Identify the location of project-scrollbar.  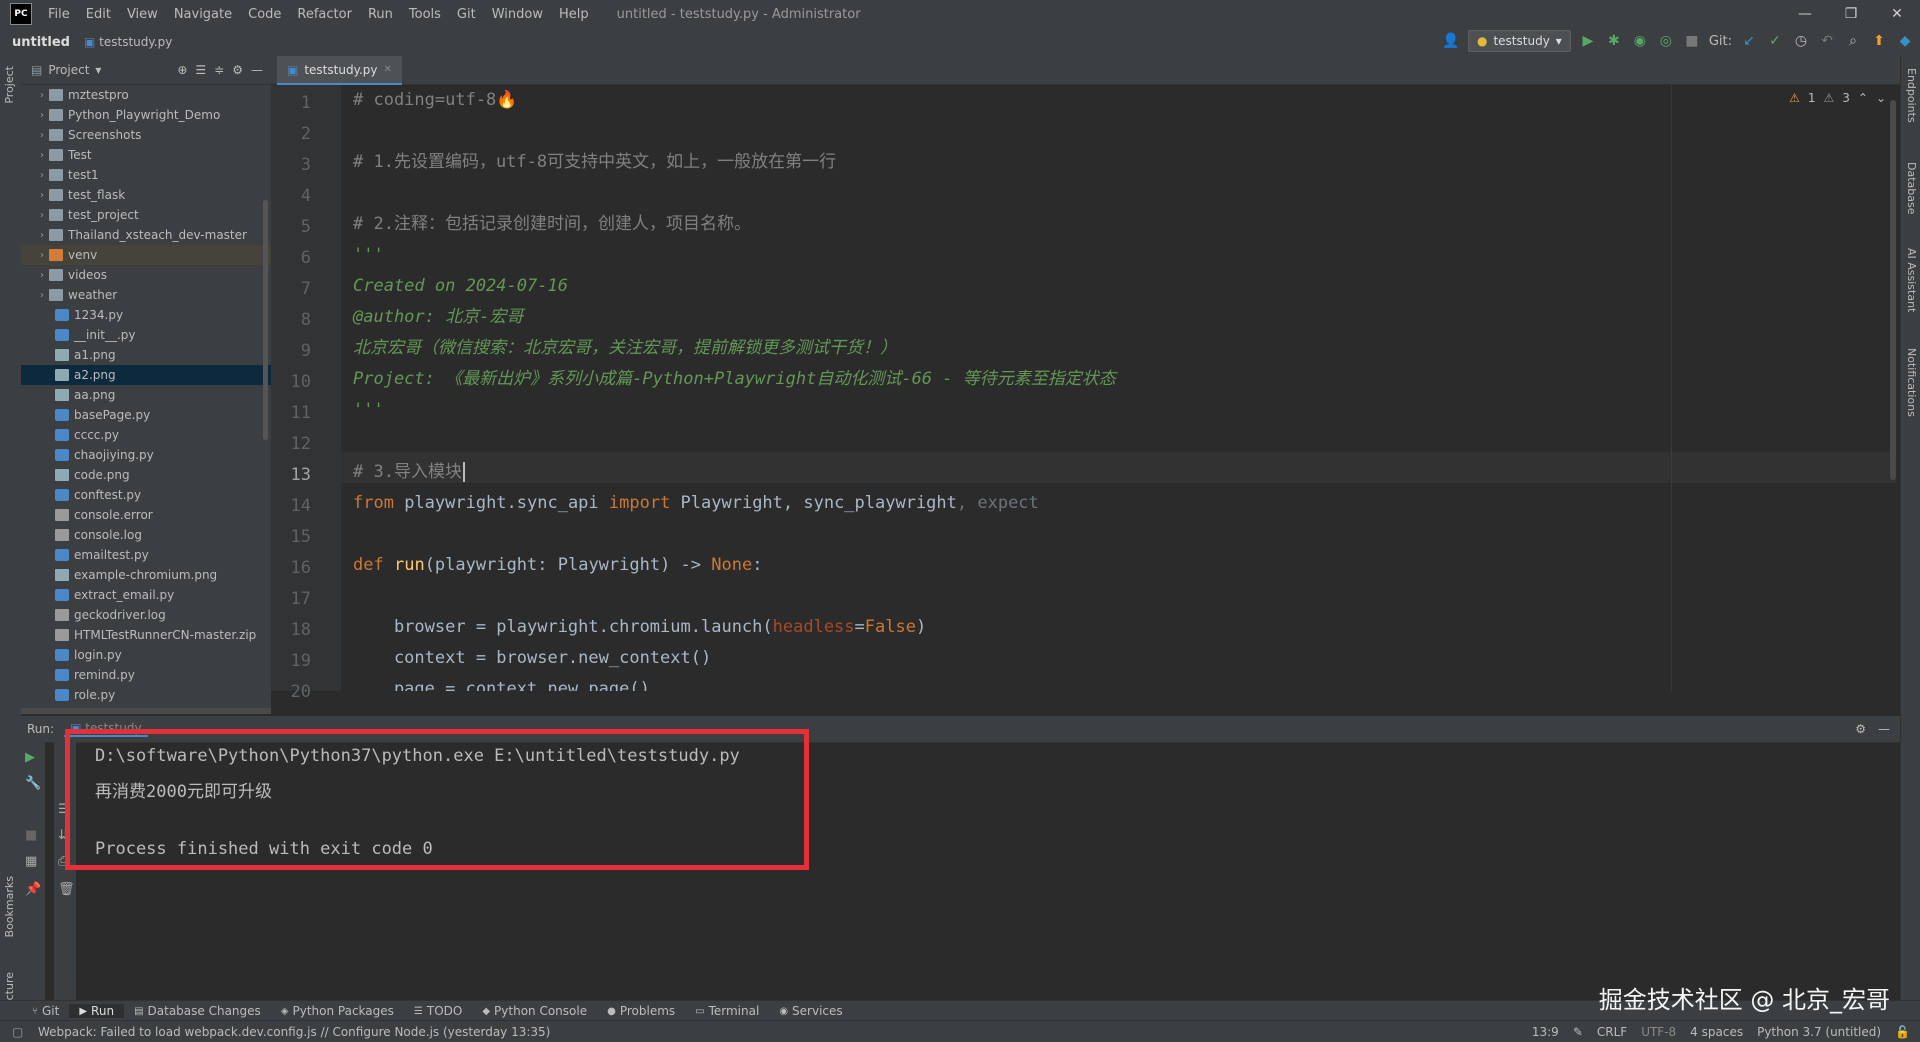
(265, 320).